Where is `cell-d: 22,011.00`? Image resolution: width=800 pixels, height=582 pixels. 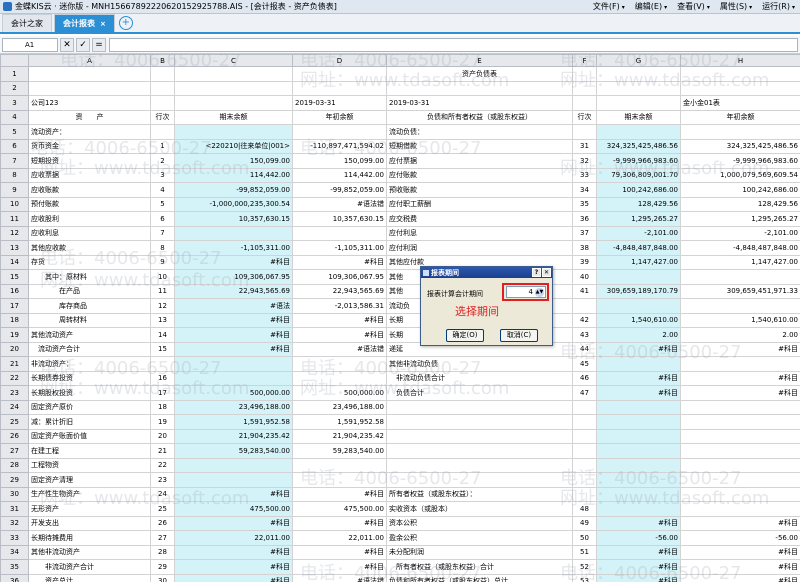
cell-d: 22,011.00 is located at coordinates (339, 538).